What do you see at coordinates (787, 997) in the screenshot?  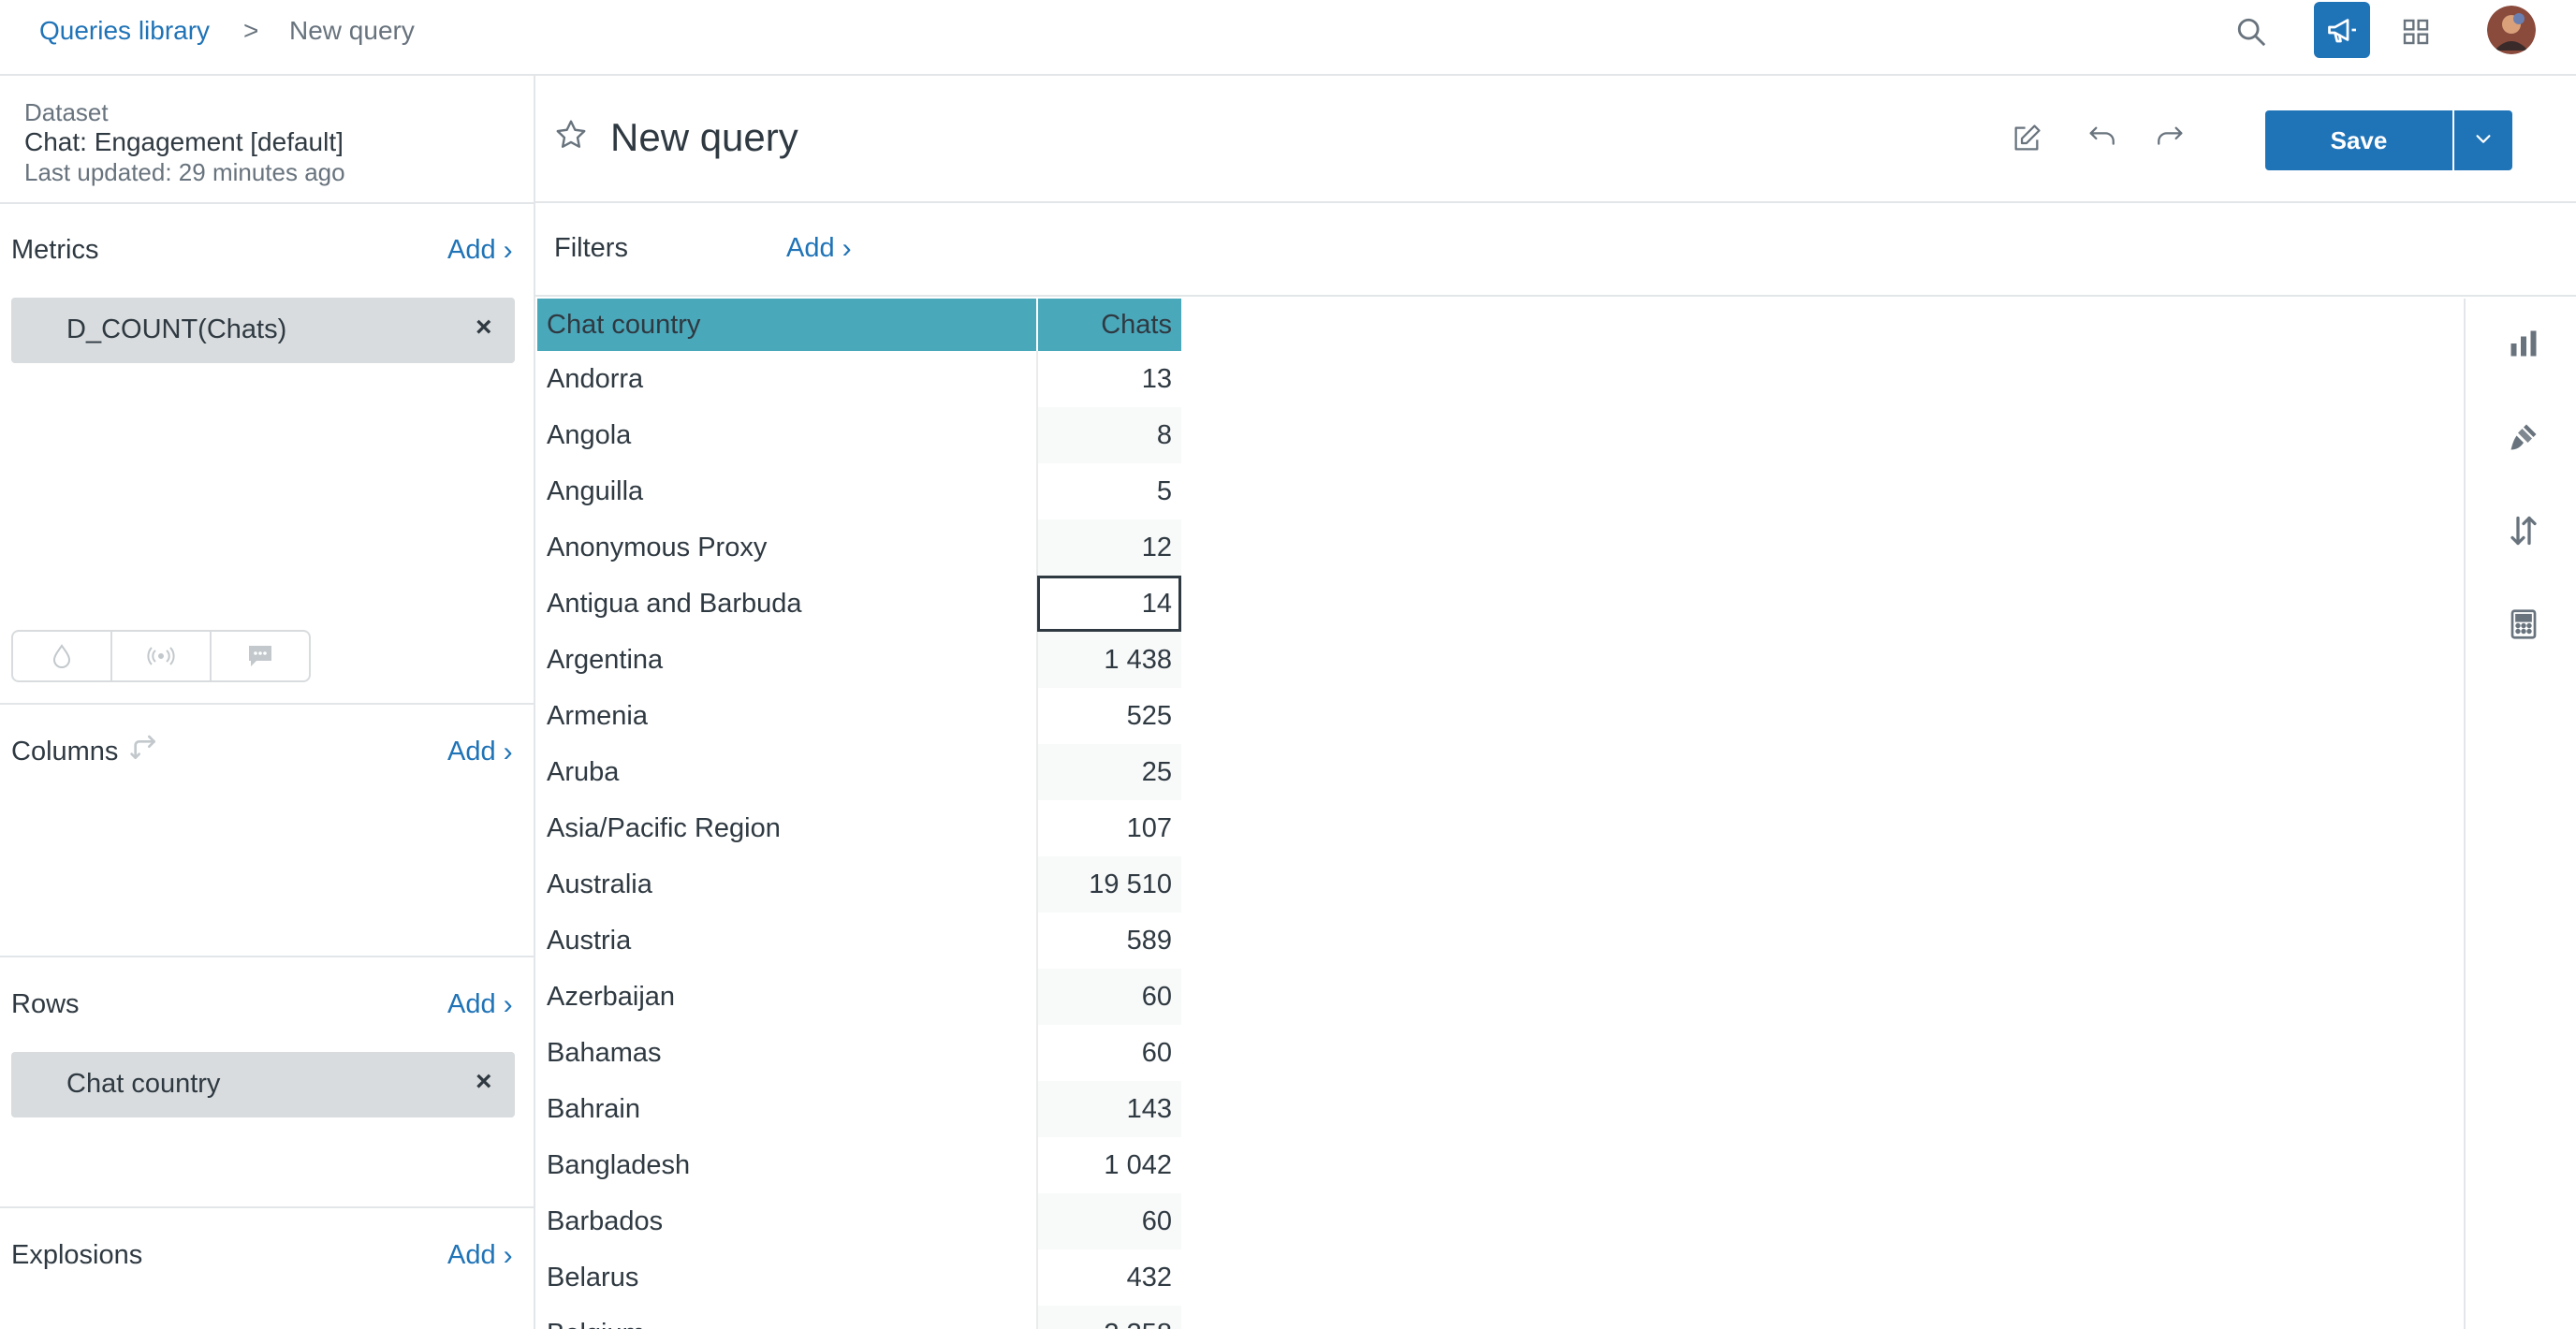 I see `cell-chat-country: Azerbaijan` at bounding box center [787, 997].